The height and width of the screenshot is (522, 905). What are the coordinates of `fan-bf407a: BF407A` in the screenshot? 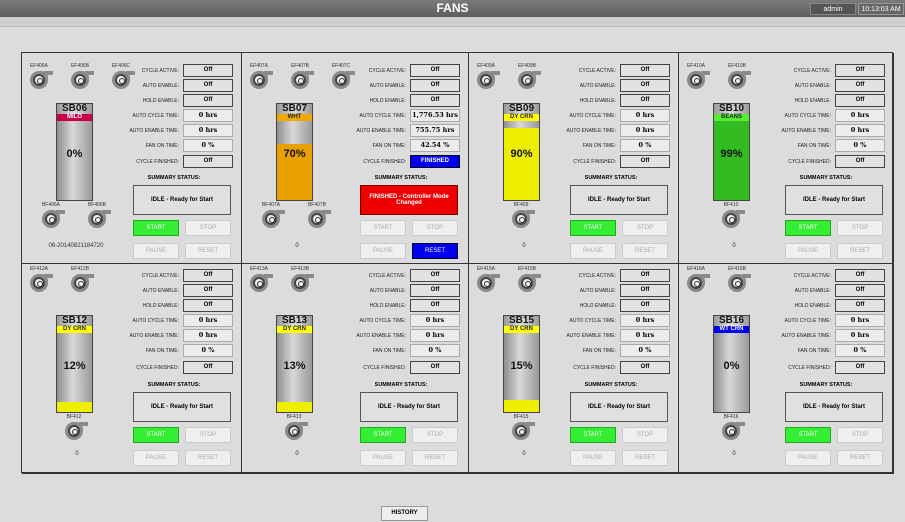 It's located at (272, 215).